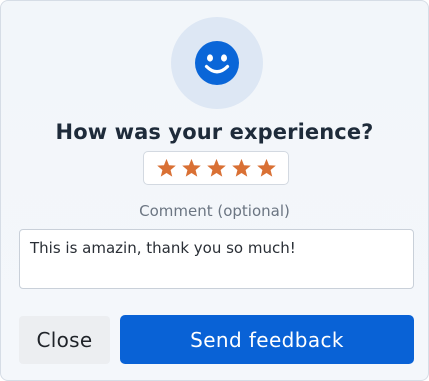 The image size is (429, 381). I want to click on comment-textarea: This is amazin, thank you so much!, so click(216, 259).